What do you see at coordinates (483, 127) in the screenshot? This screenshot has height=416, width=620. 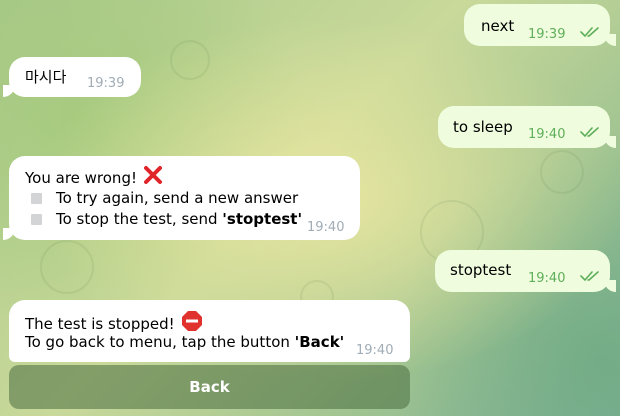 I see `message-text: to sleep` at bounding box center [483, 127].